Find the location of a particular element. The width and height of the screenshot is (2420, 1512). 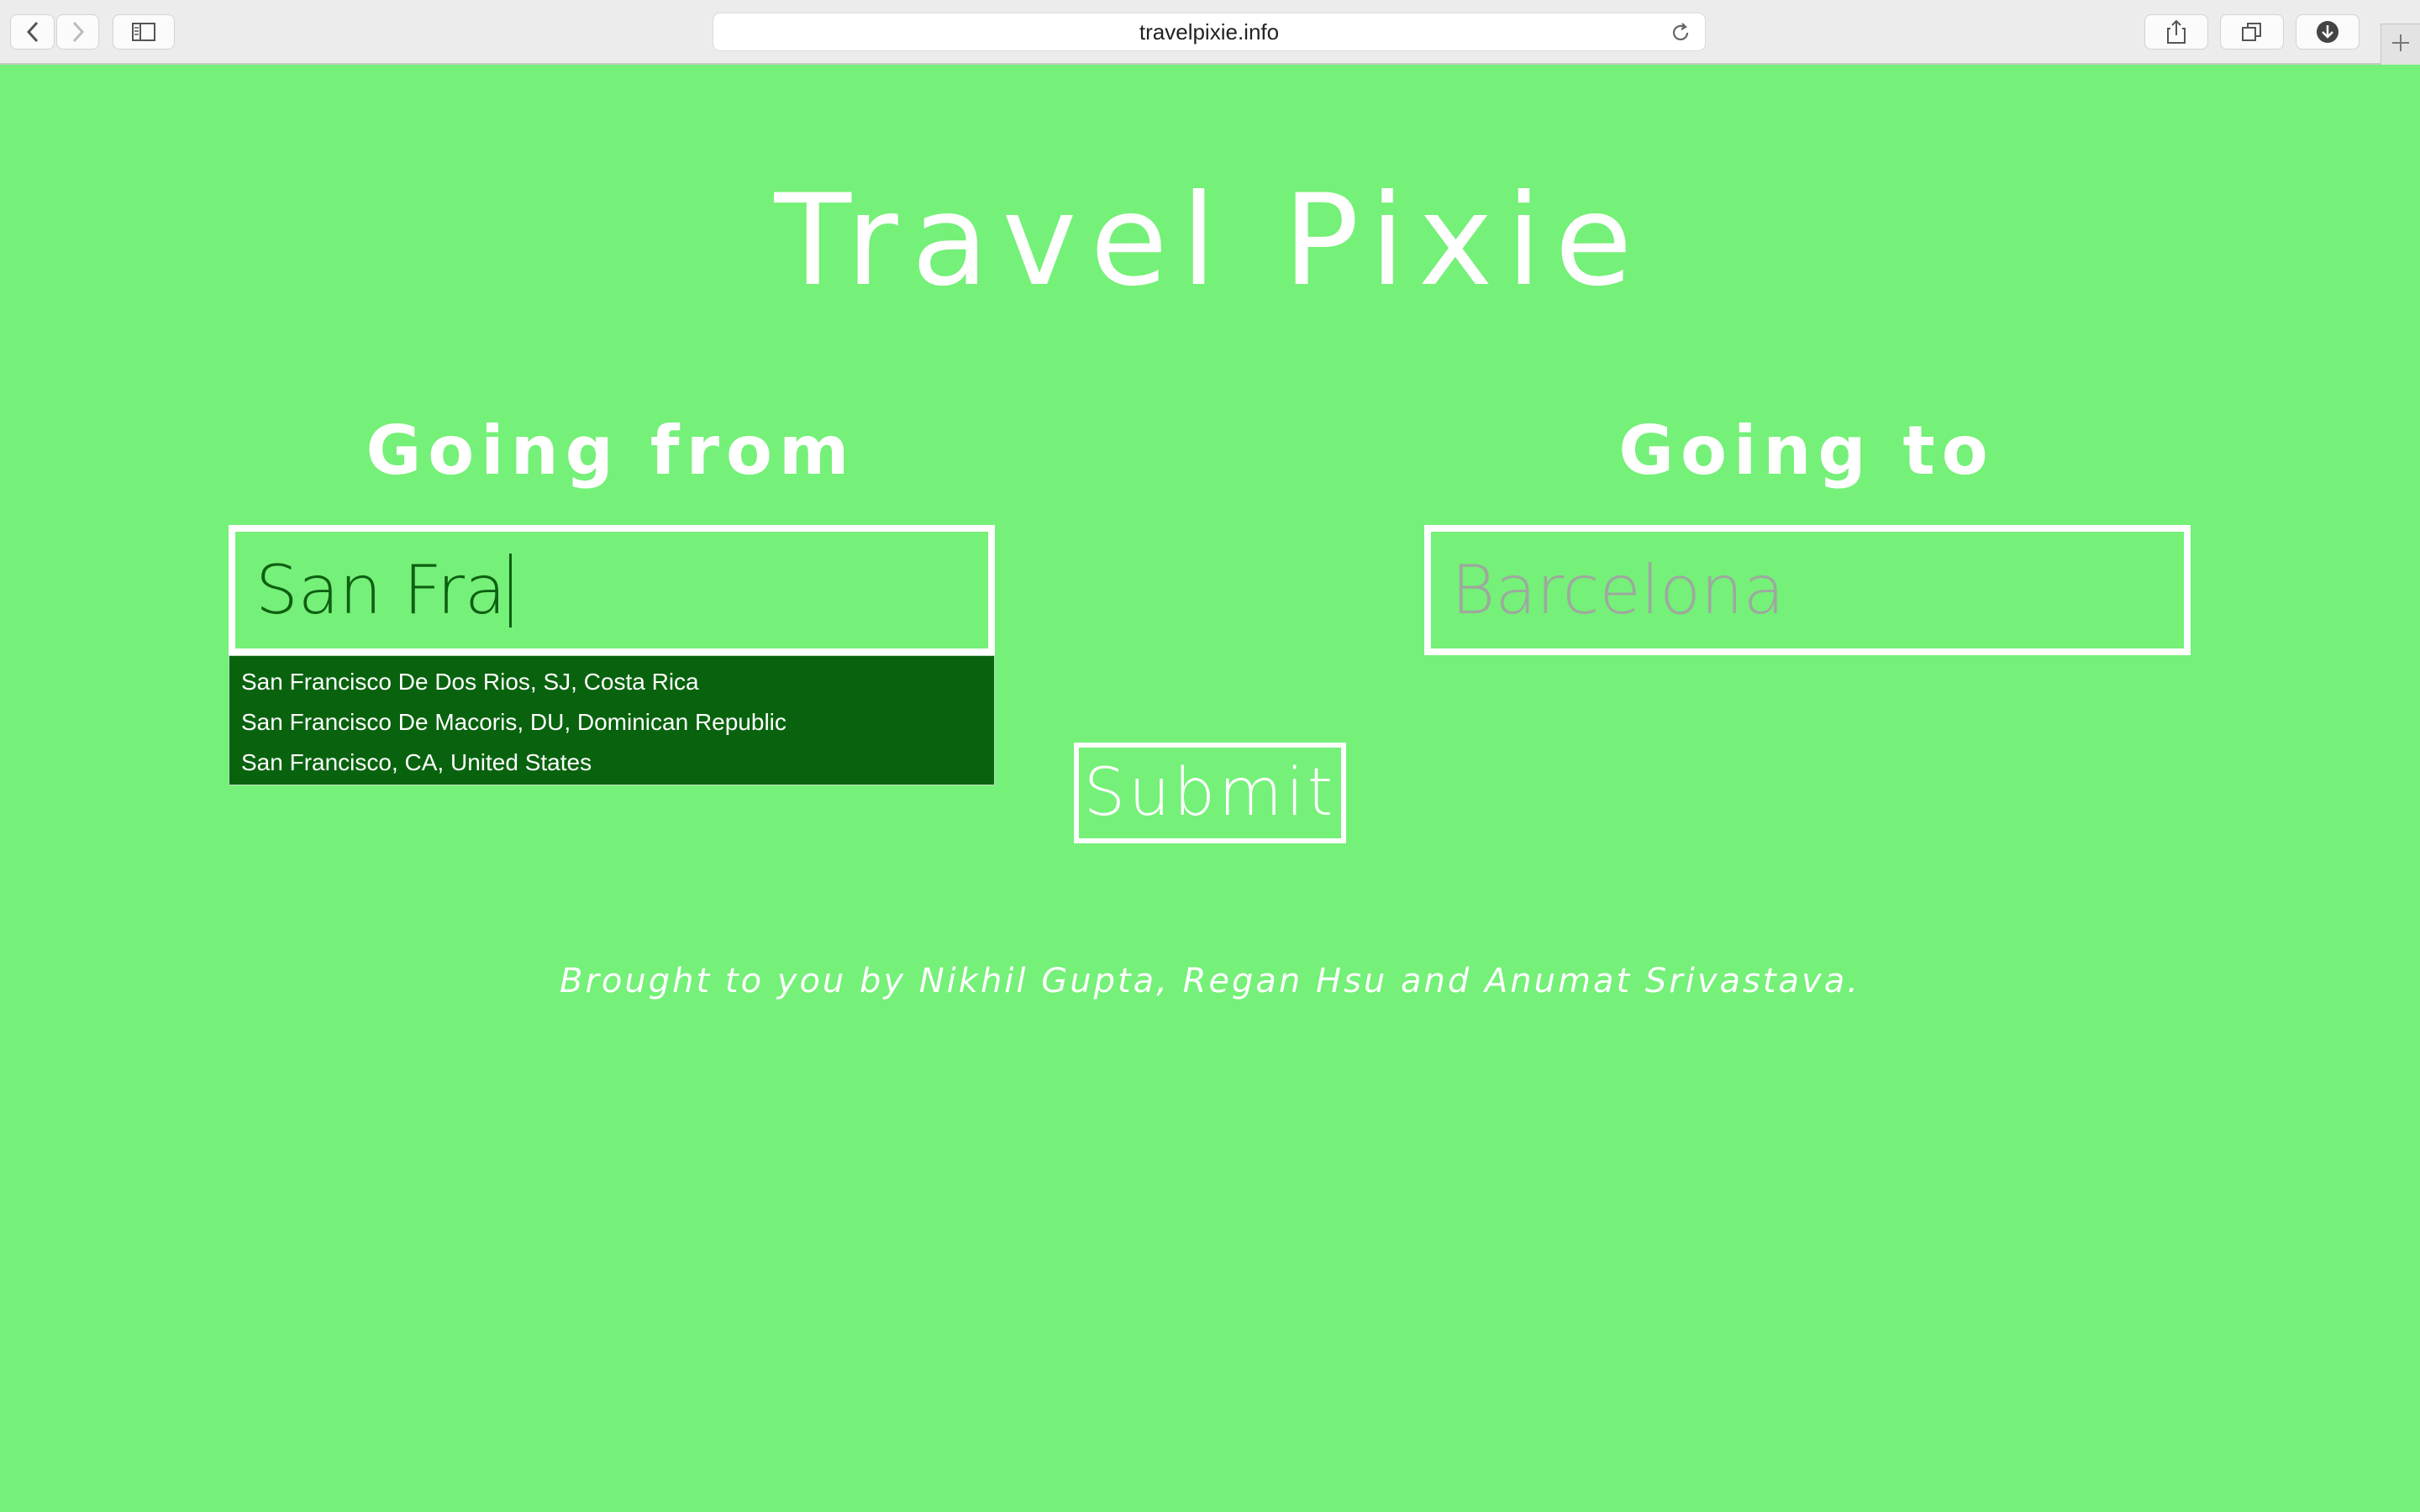

autocomplete-item: San Francisco, CA, United States is located at coordinates (612, 768).